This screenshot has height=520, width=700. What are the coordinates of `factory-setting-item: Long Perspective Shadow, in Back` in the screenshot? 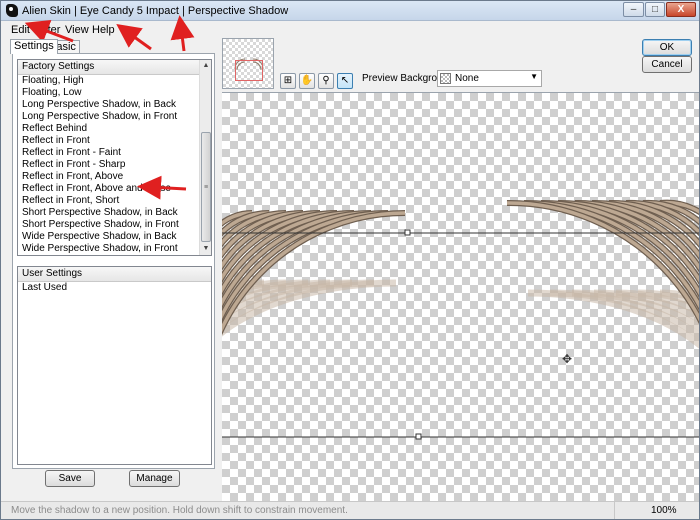 It's located at (114, 105).